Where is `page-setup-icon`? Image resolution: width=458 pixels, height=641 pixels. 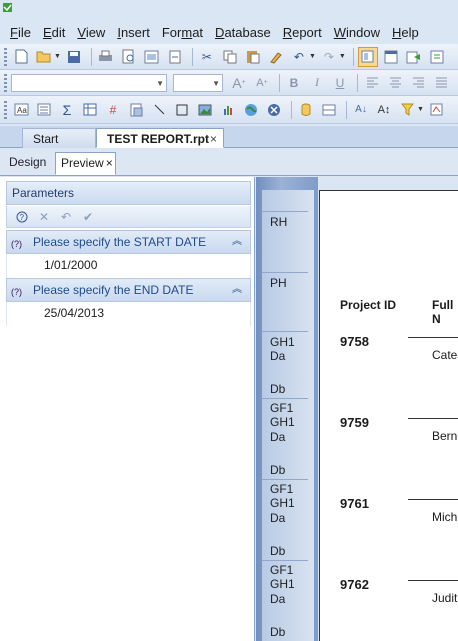
page-setup-icon is located at coordinates (391, 57).